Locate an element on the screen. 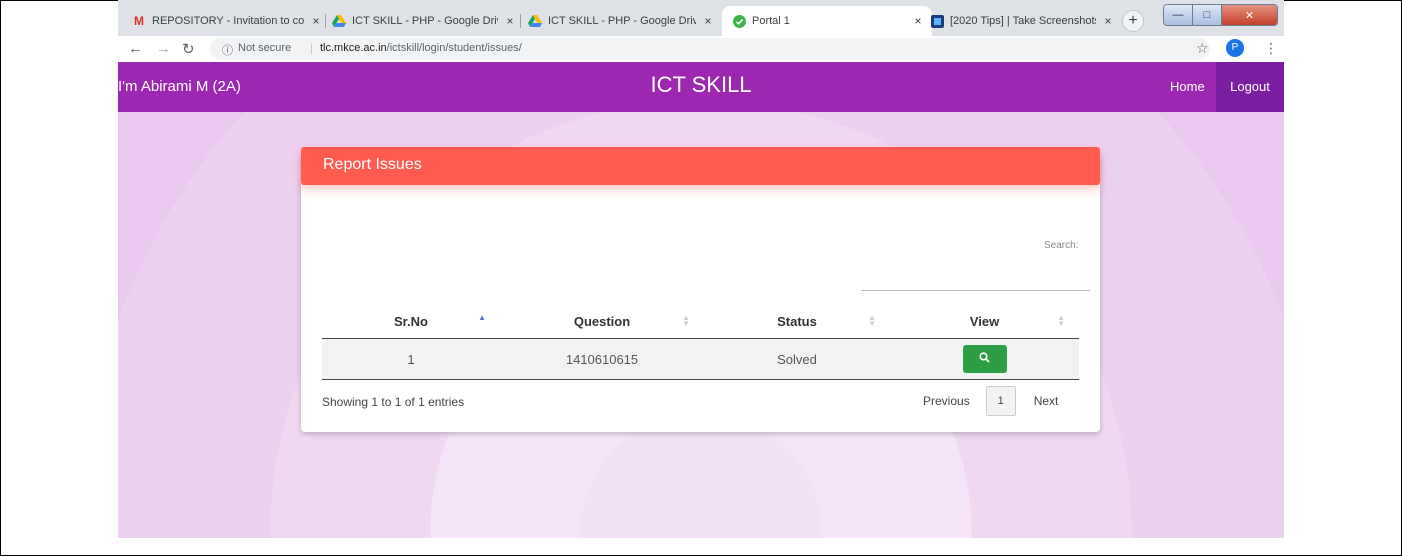 This screenshot has width=1402, height=556. column-label: Status is located at coordinates (797, 321).